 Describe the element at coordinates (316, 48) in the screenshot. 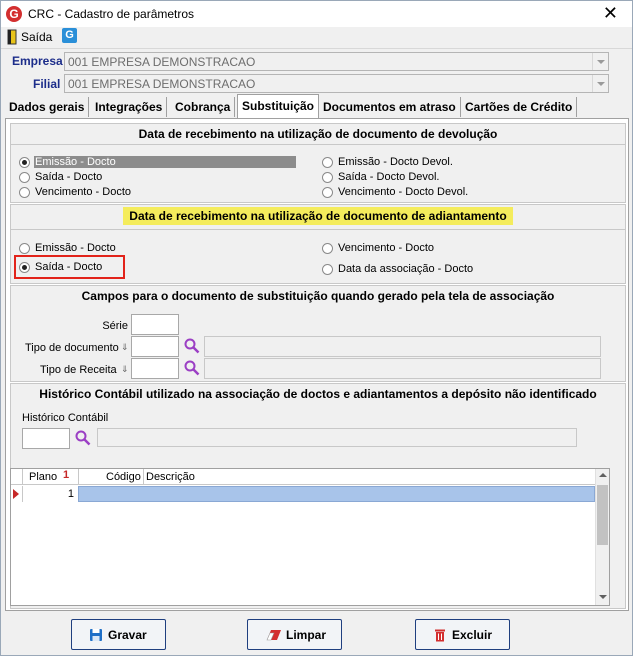

I see `toolbar-divider` at that location.